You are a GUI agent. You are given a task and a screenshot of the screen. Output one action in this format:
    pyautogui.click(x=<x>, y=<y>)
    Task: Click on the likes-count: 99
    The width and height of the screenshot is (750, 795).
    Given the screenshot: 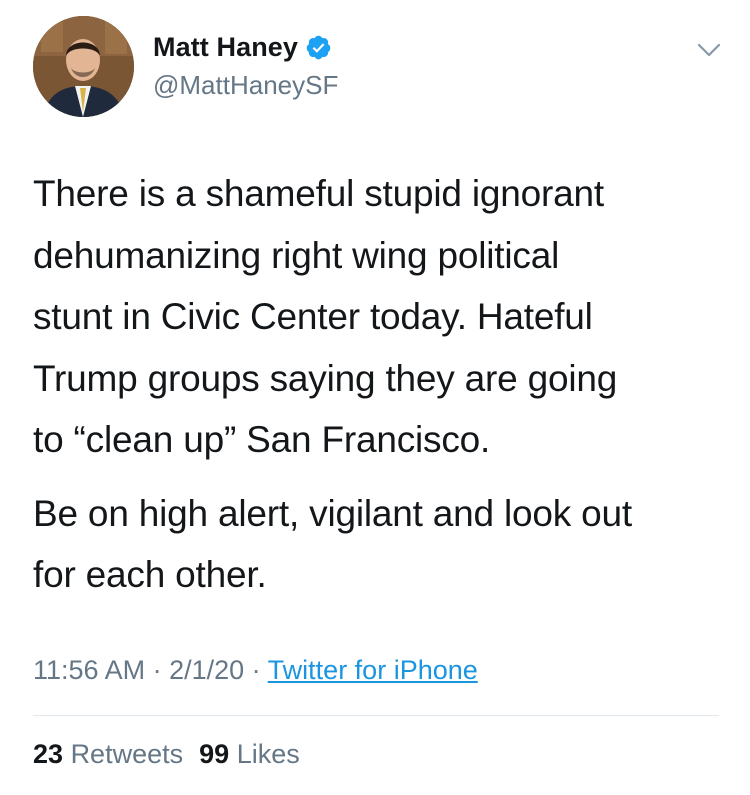 What is the action you would take?
    pyautogui.click(x=214, y=754)
    